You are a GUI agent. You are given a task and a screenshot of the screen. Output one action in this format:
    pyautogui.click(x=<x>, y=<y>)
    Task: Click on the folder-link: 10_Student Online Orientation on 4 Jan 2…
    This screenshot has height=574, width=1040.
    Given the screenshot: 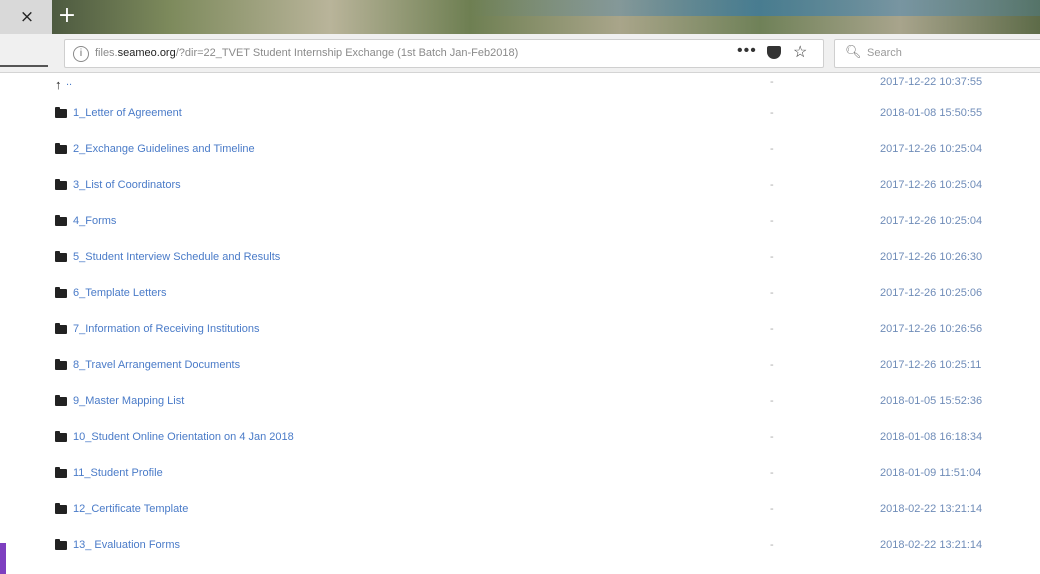 What is the action you would take?
    pyautogui.click(x=183, y=437)
    